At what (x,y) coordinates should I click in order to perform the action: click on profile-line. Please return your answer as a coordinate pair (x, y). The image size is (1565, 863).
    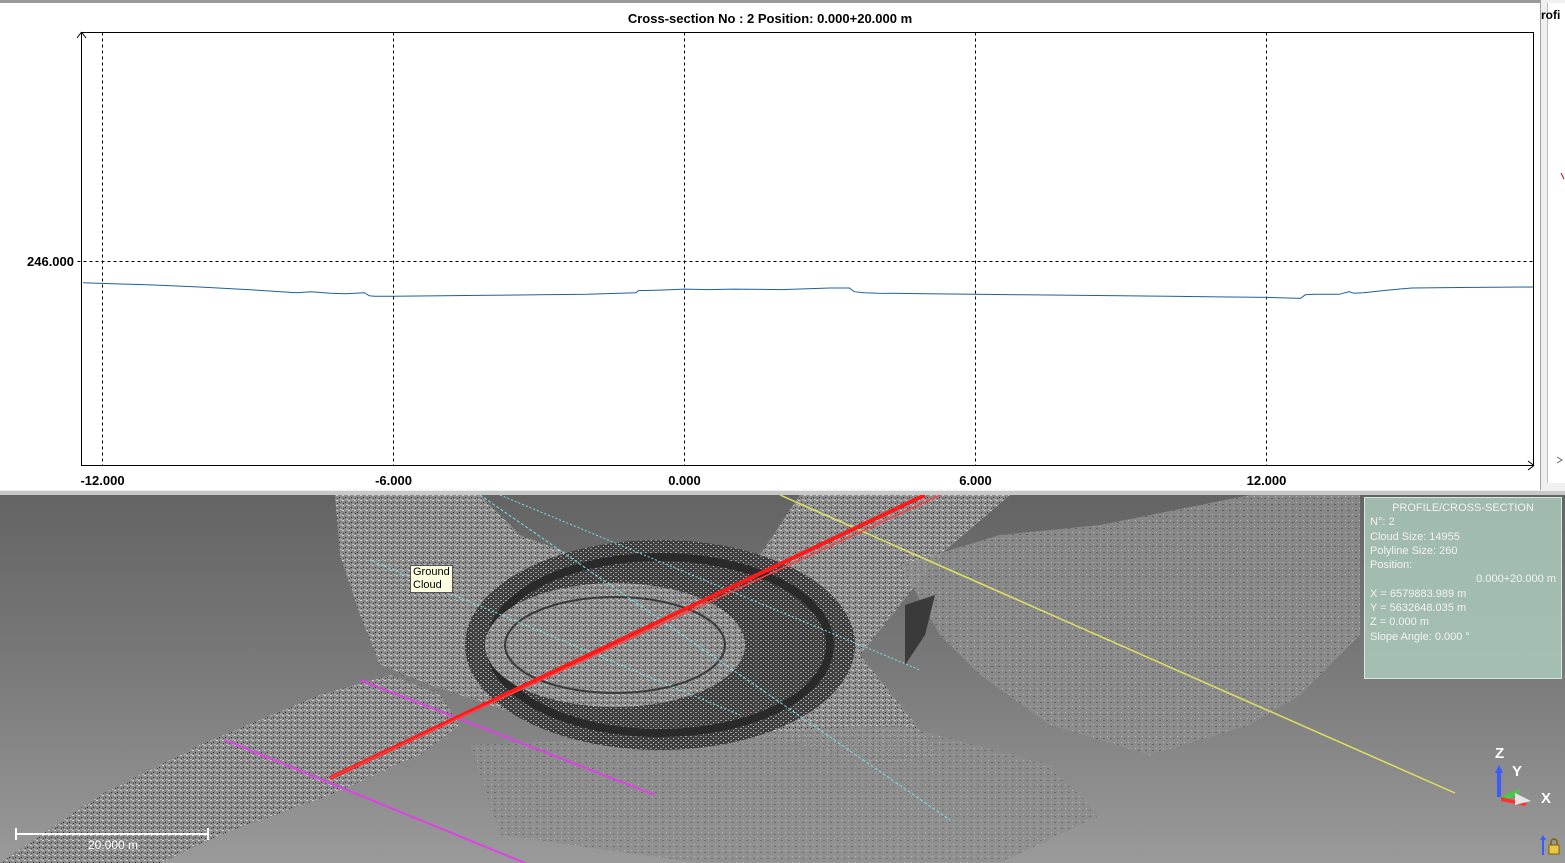
    Looking at the image, I should click on (808, 290).